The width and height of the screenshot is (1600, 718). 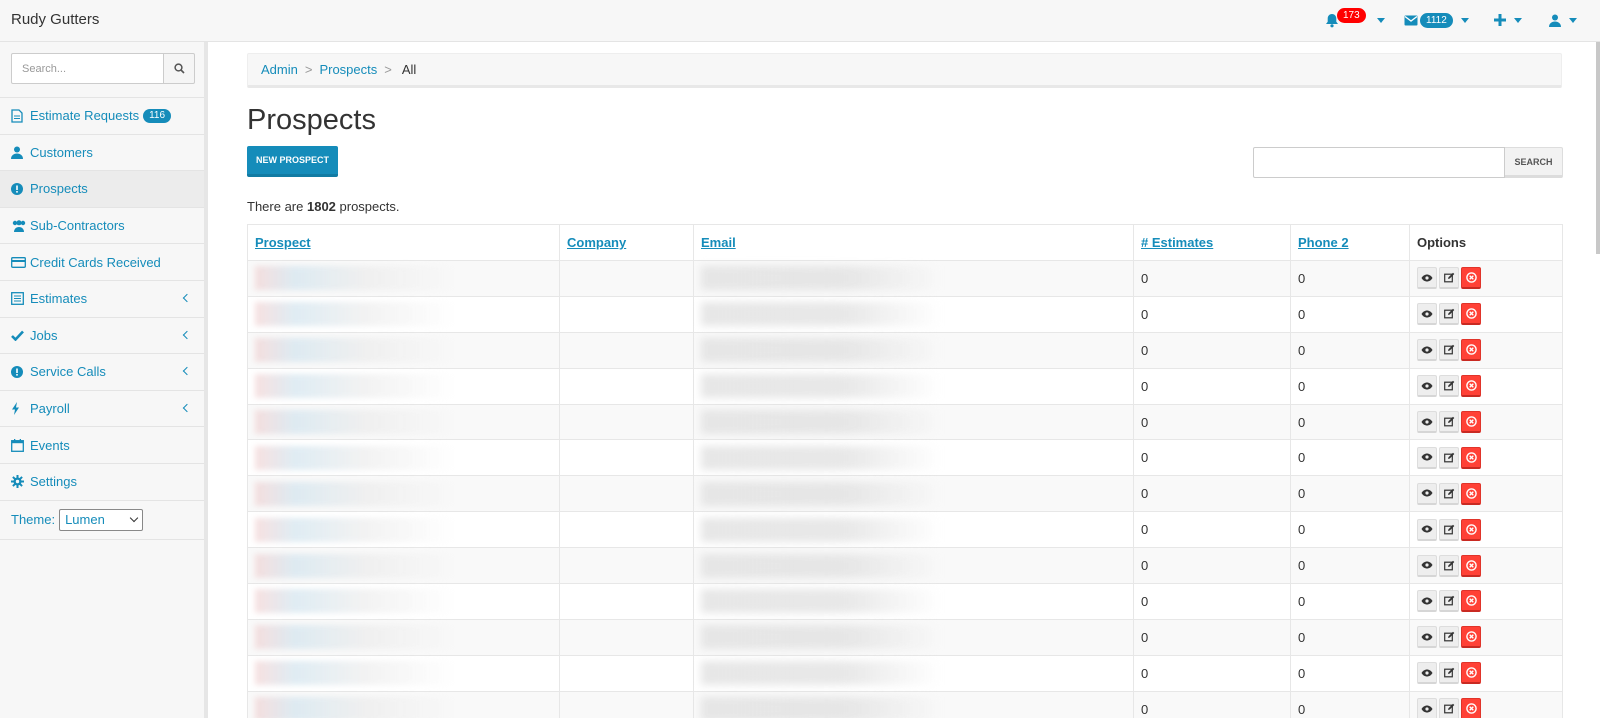 I want to click on col-header-prospect: Prospect, so click(x=403, y=242).